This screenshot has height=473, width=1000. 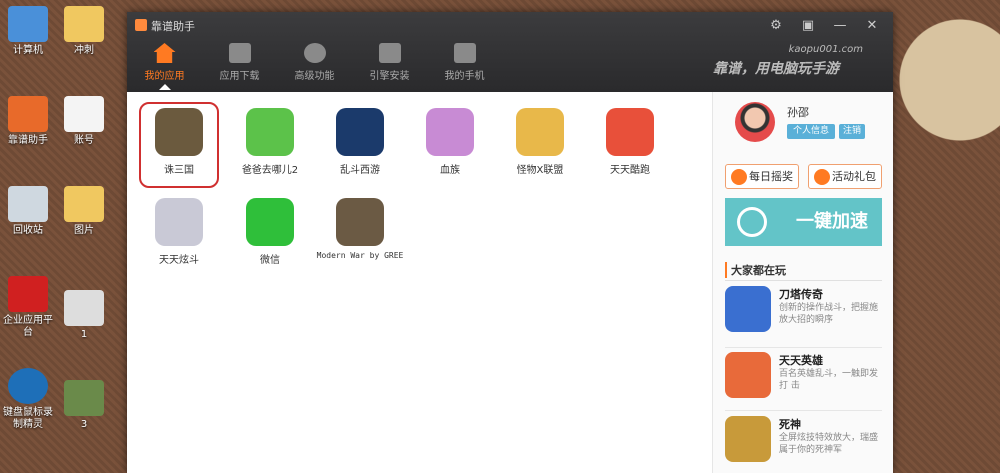 I want to click on hot-game-item: 天天英雄 百名英雄乱斗，一触即发 打 击, so click(x=805, y=380).